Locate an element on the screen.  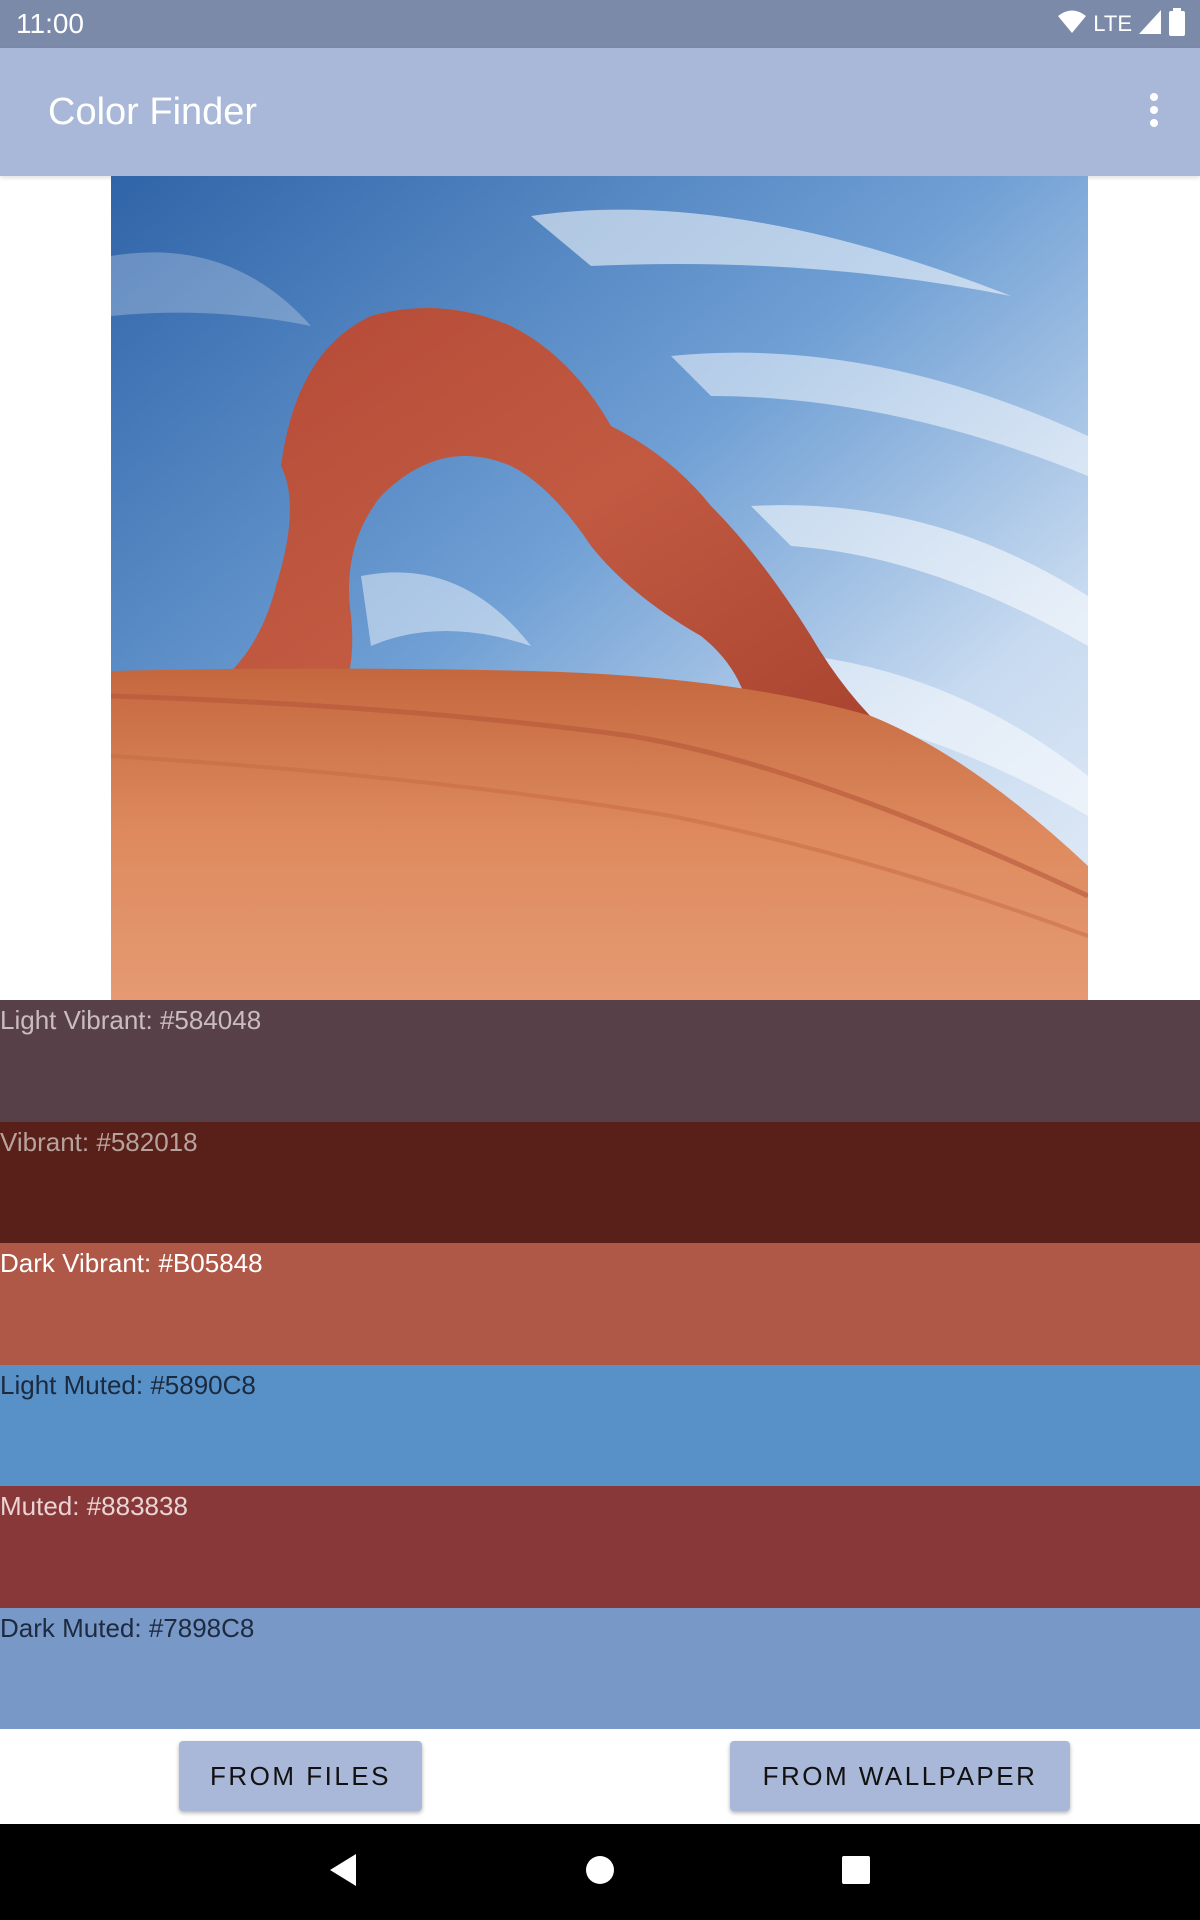
swatch-label-light-muted: Light Muted: #5890C8 is located at coordinates (128, 1384).